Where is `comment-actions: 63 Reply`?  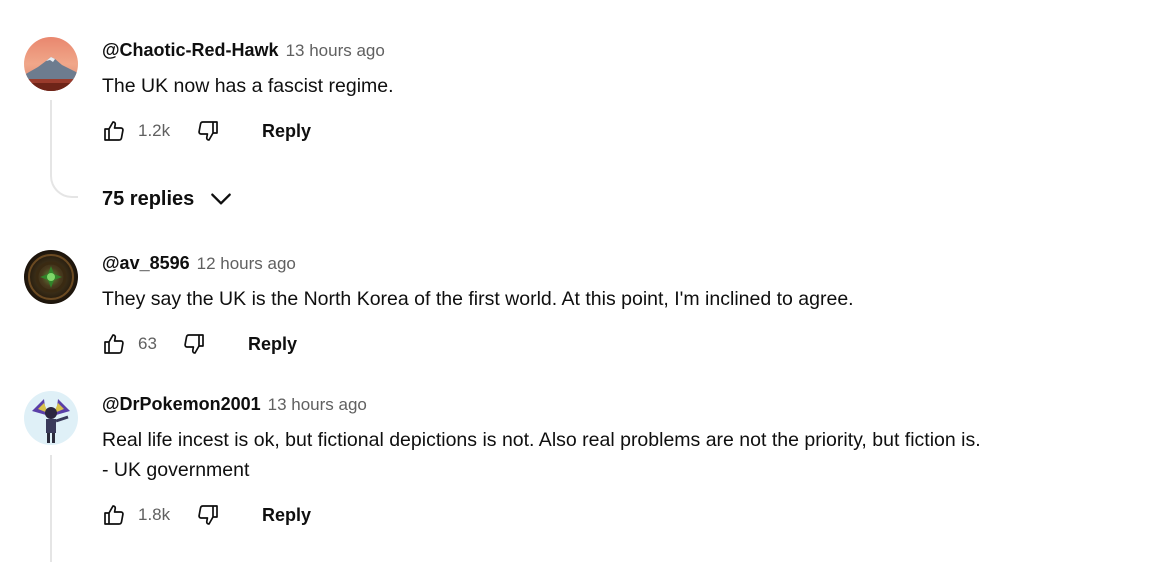 comment-actions: 63 Reply is located at coordinates (199, 344).